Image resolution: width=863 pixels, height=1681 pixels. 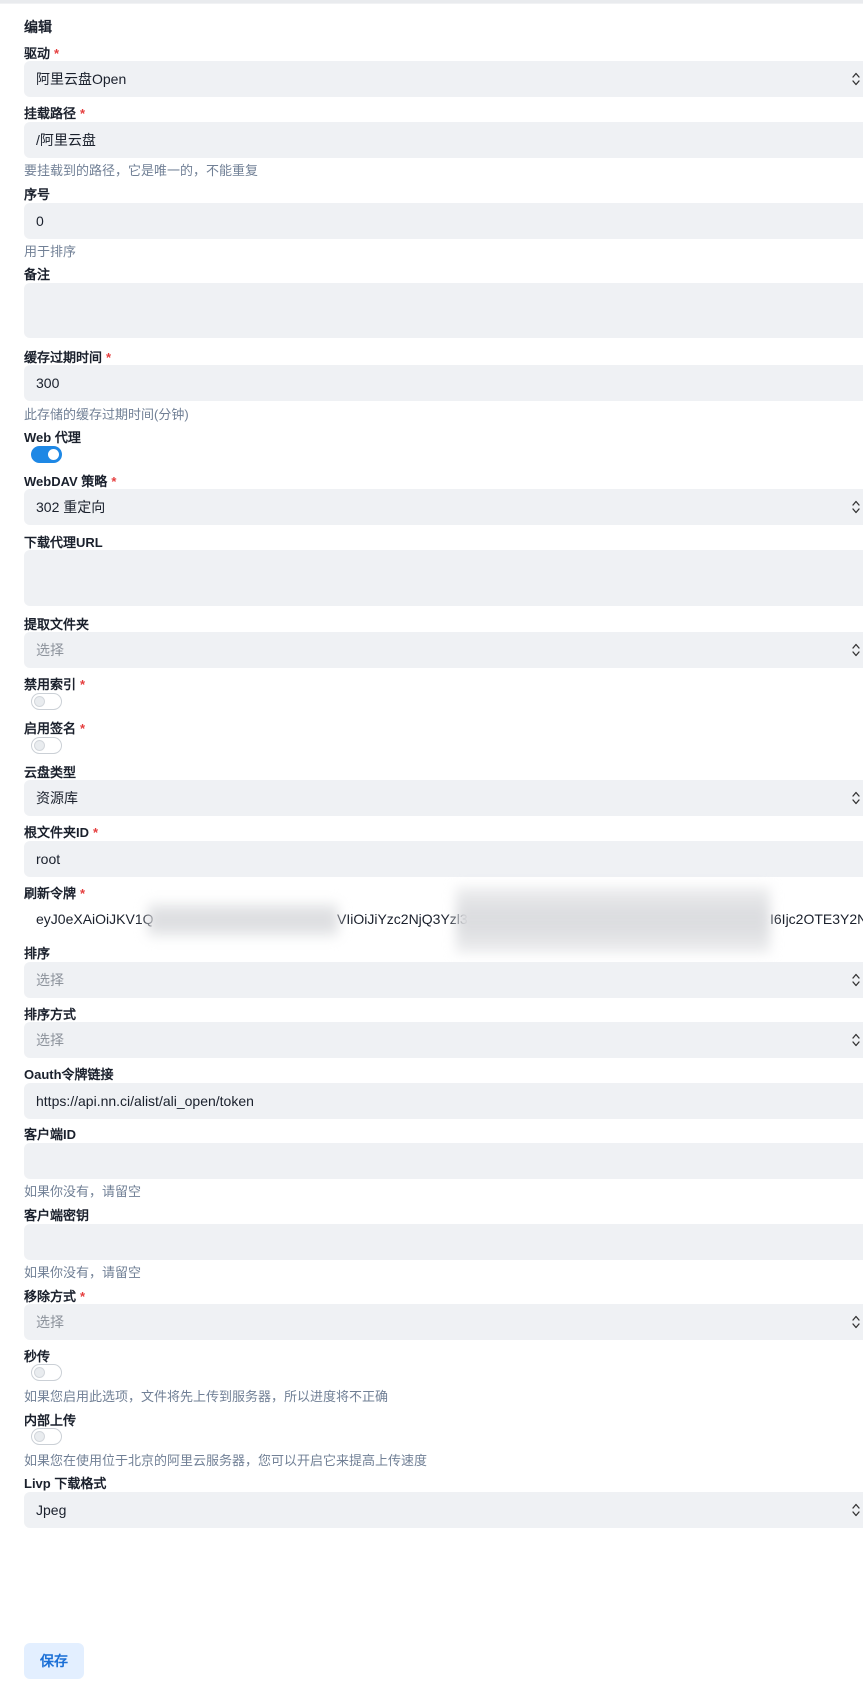 I want to click on internal-upload-label: 内部上传, so click(x=50, y=1420).